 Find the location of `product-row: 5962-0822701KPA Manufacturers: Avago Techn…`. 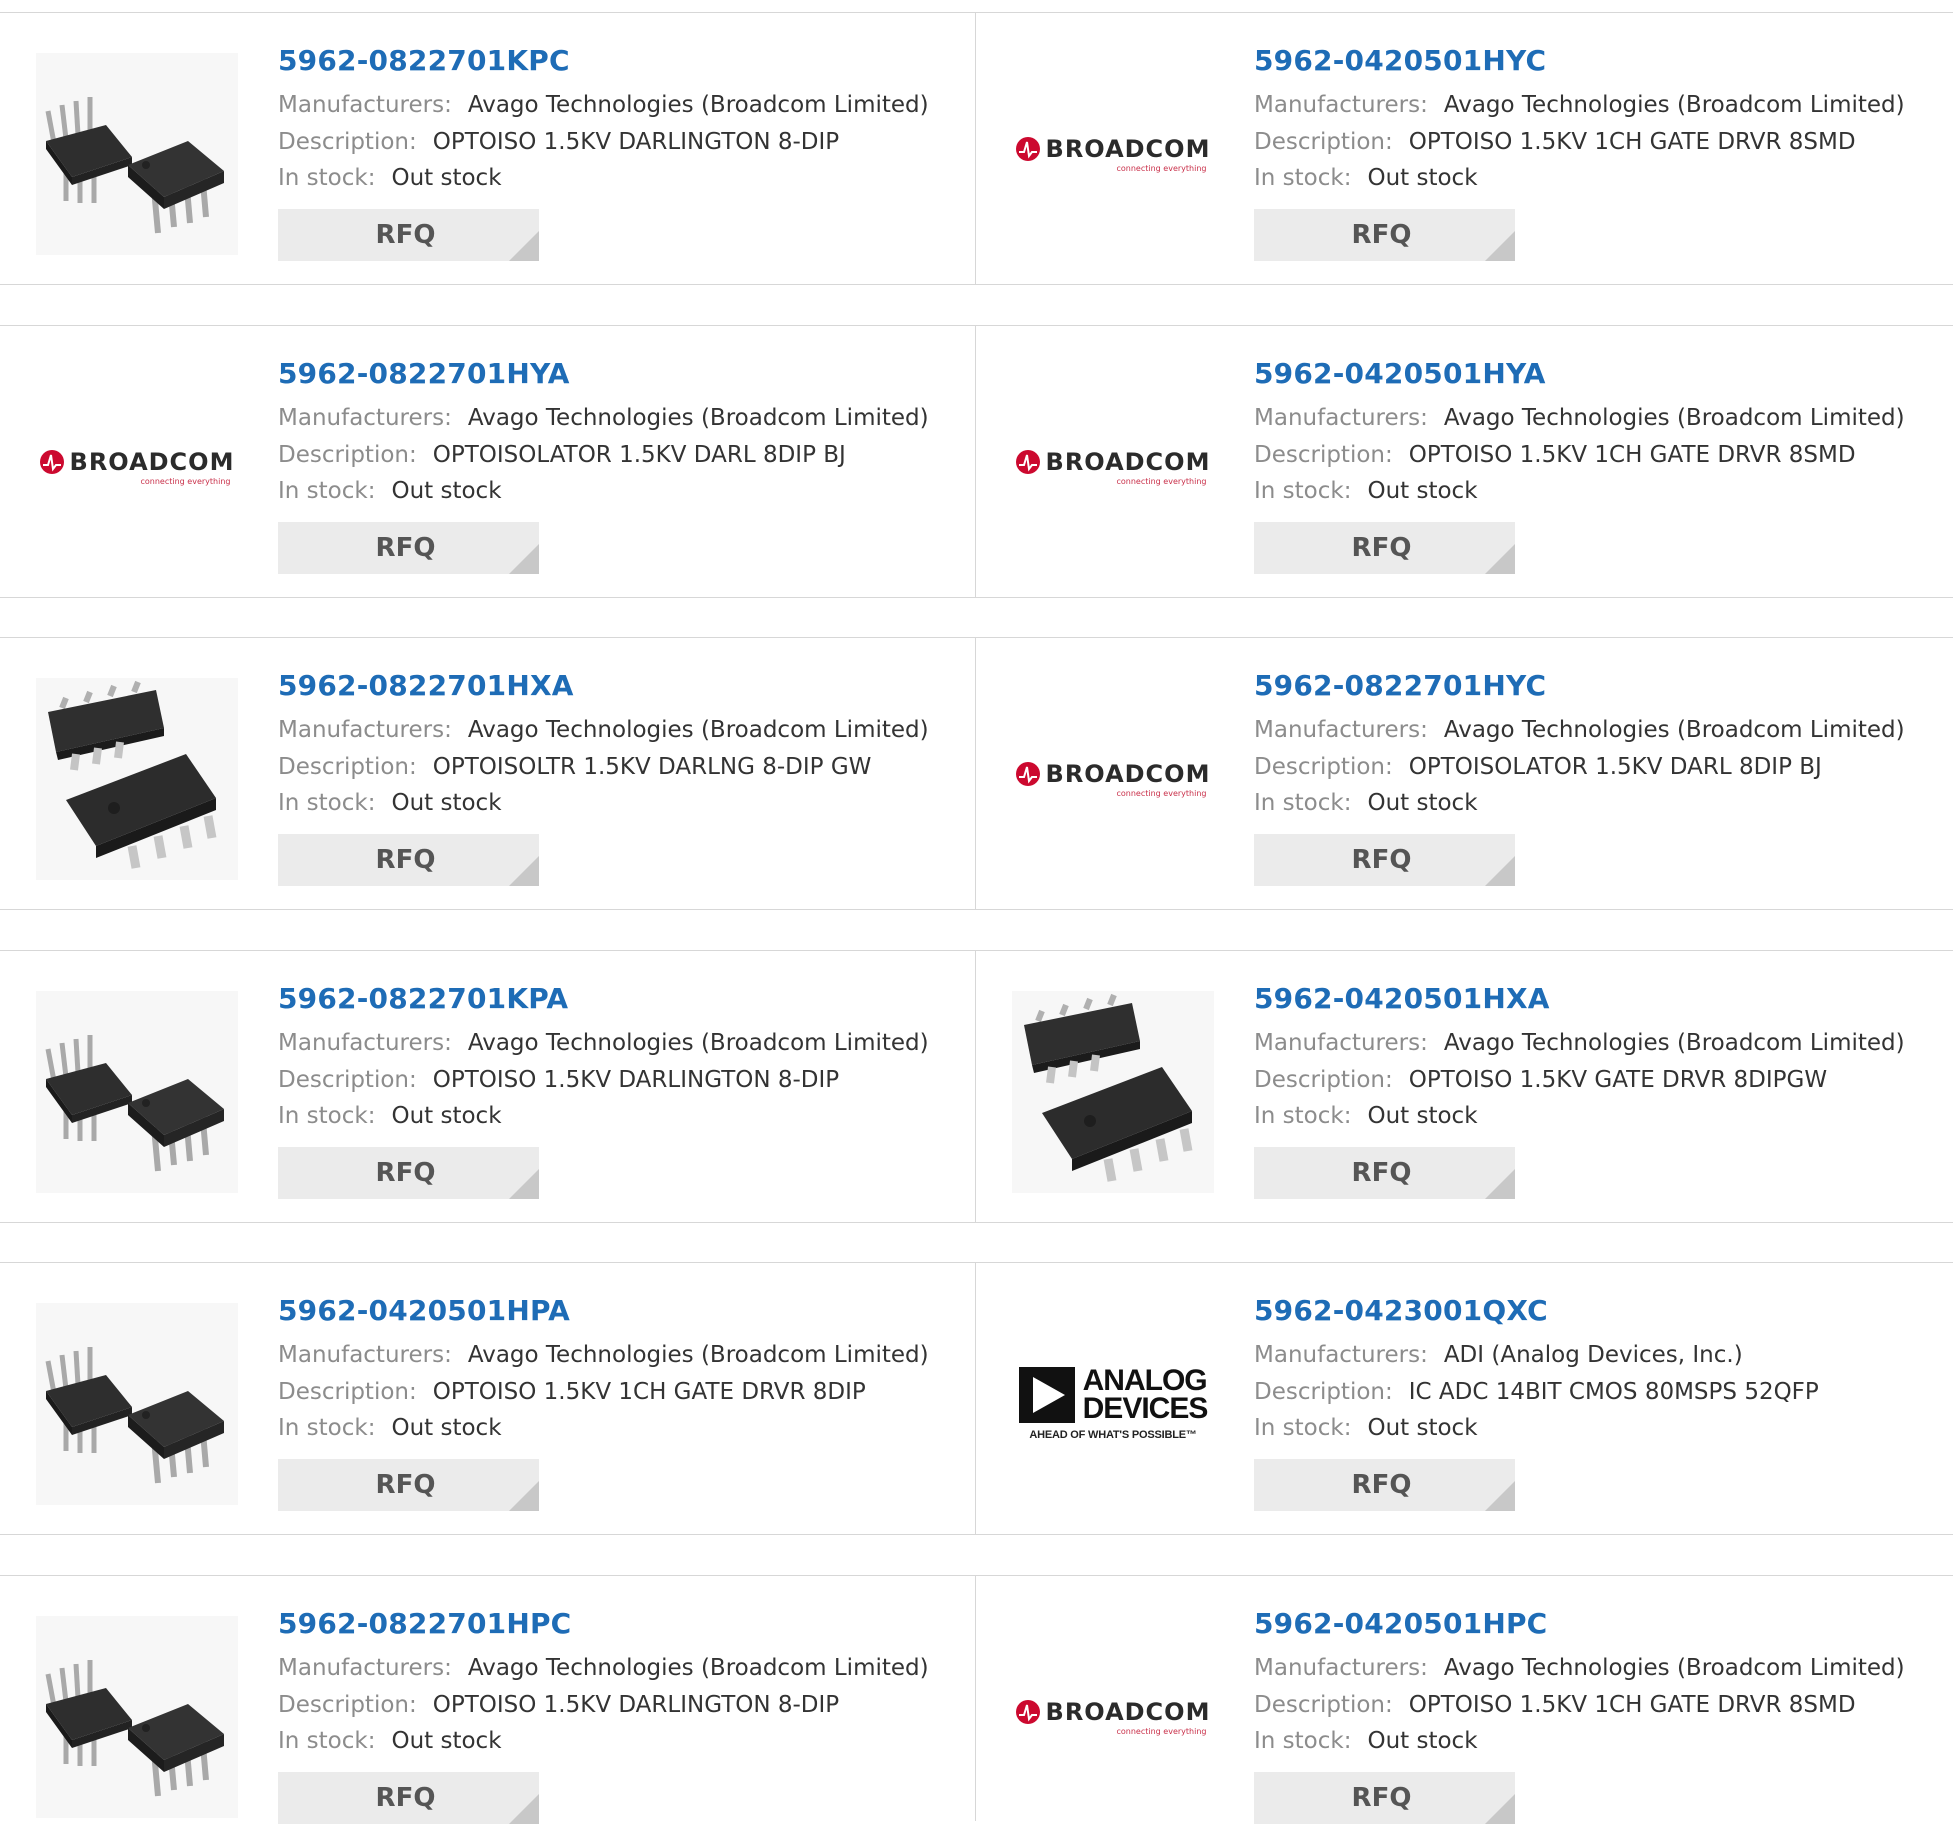

product-row: 5962-0822701KPA Manufacturers: Avago Techn… is located at coordinates (976, 1086).